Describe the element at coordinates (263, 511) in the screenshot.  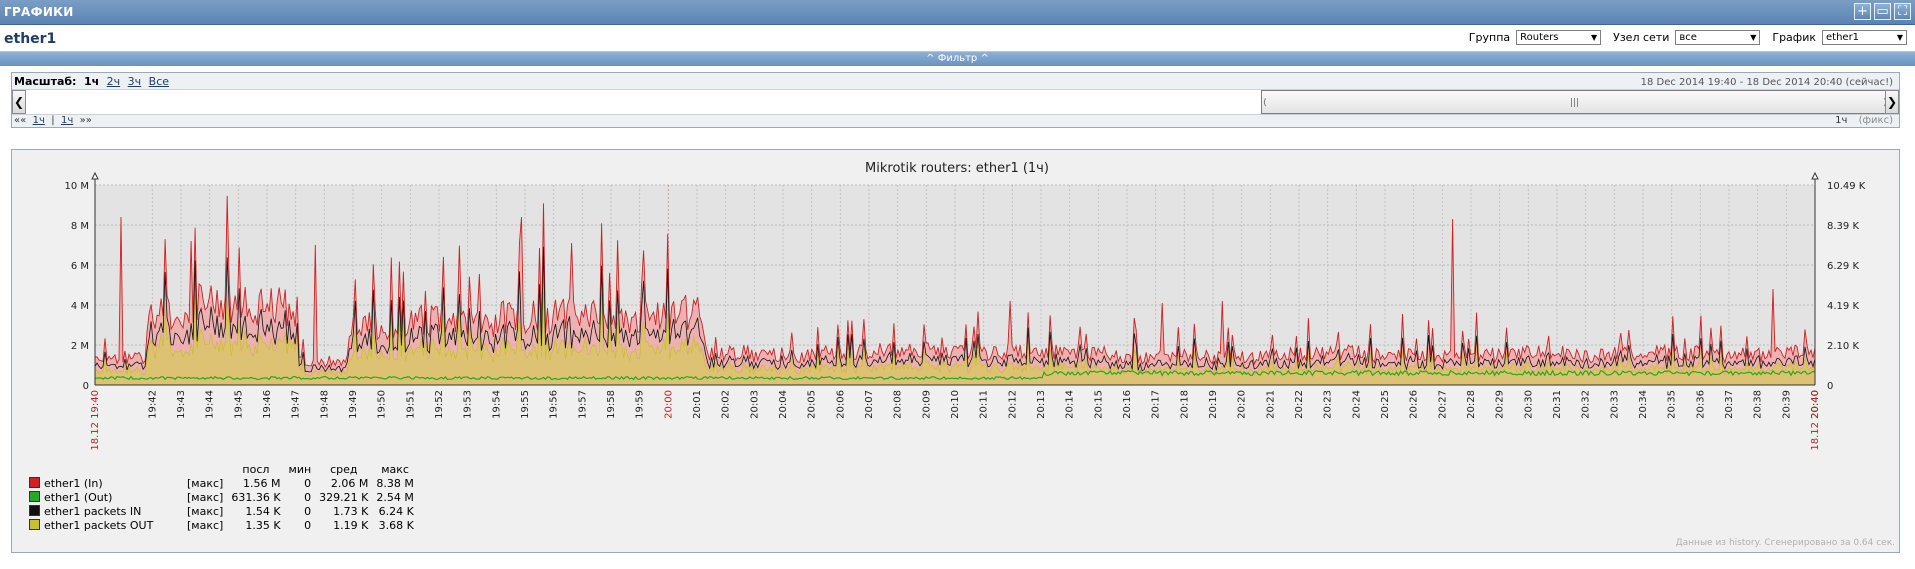
I see `legend-last: 1.54 K` at that location.